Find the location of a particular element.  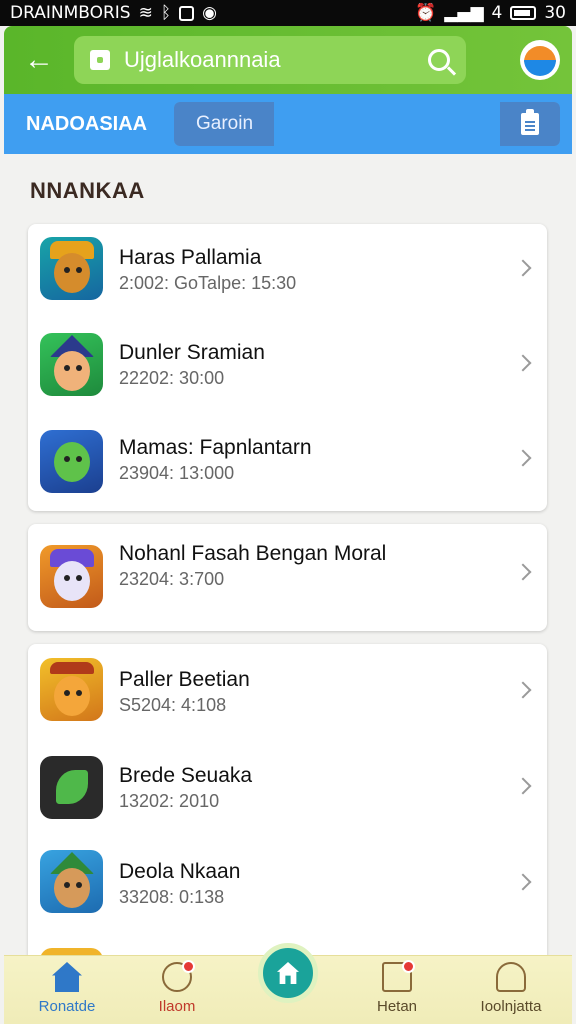

signal-text: 4 is located at coordinates (497, 13).